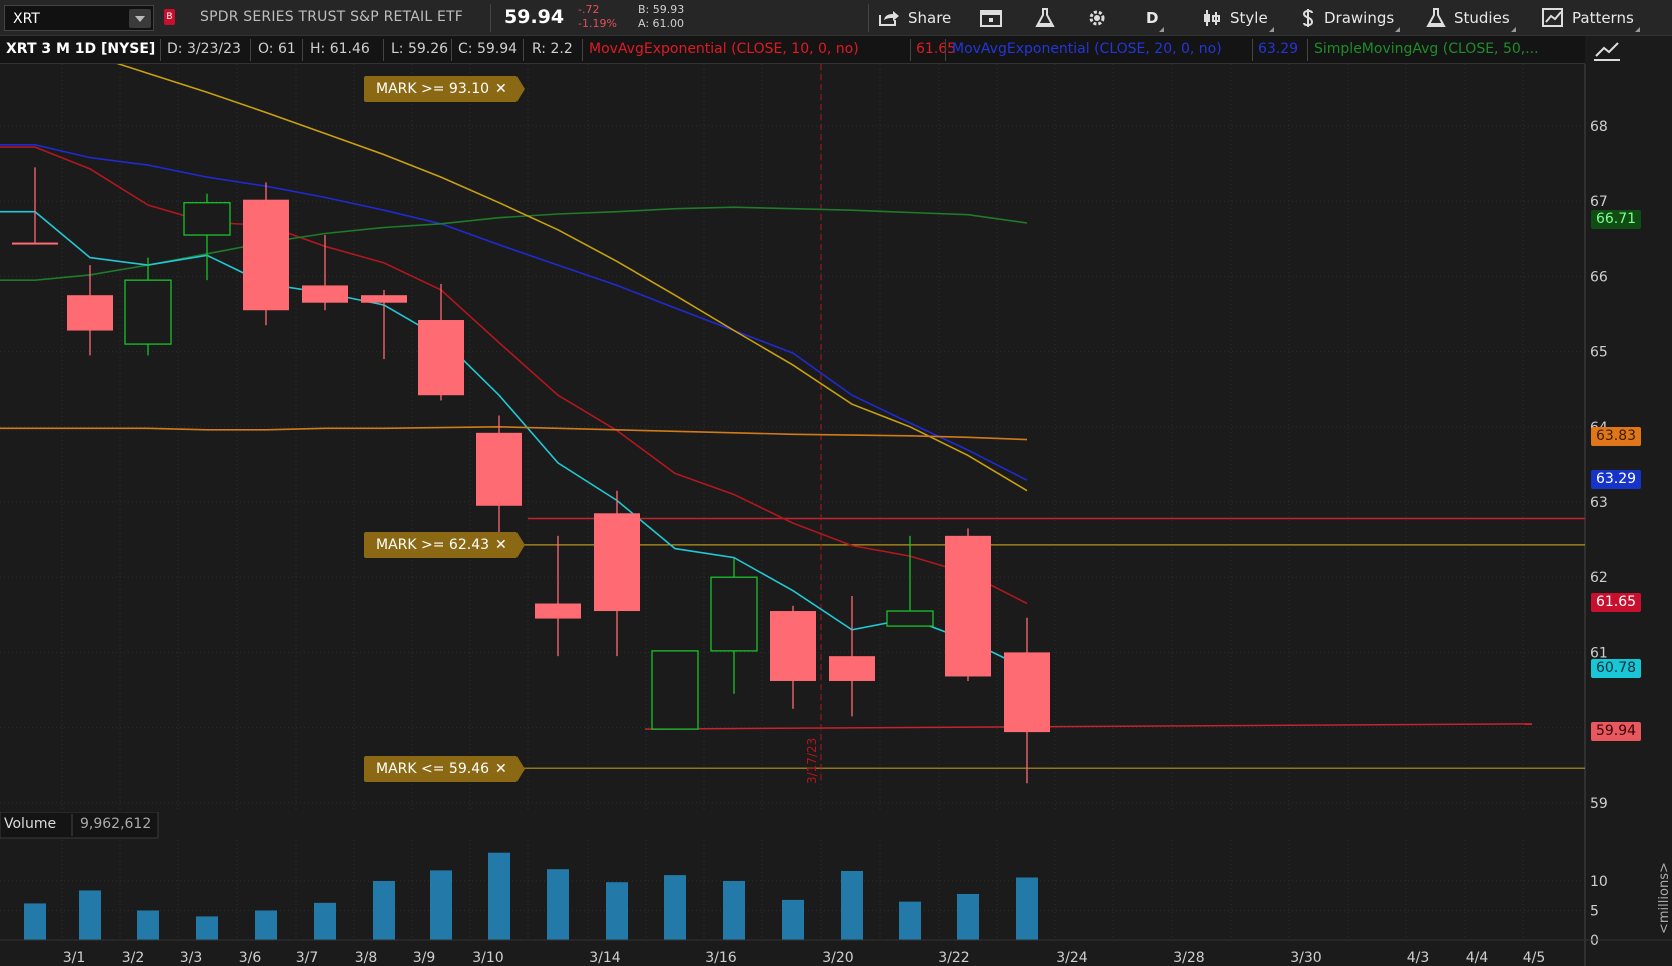 This screenshot has height=966, width=1672. Describe the element at coordinates (1436, 17) in the screenshot. I see `flask-icon` at that location.